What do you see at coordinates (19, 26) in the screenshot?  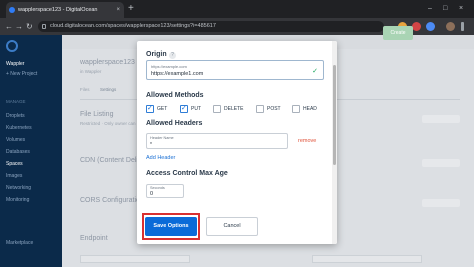 I see `forward-icon: →` at bounding box center [19, 26].